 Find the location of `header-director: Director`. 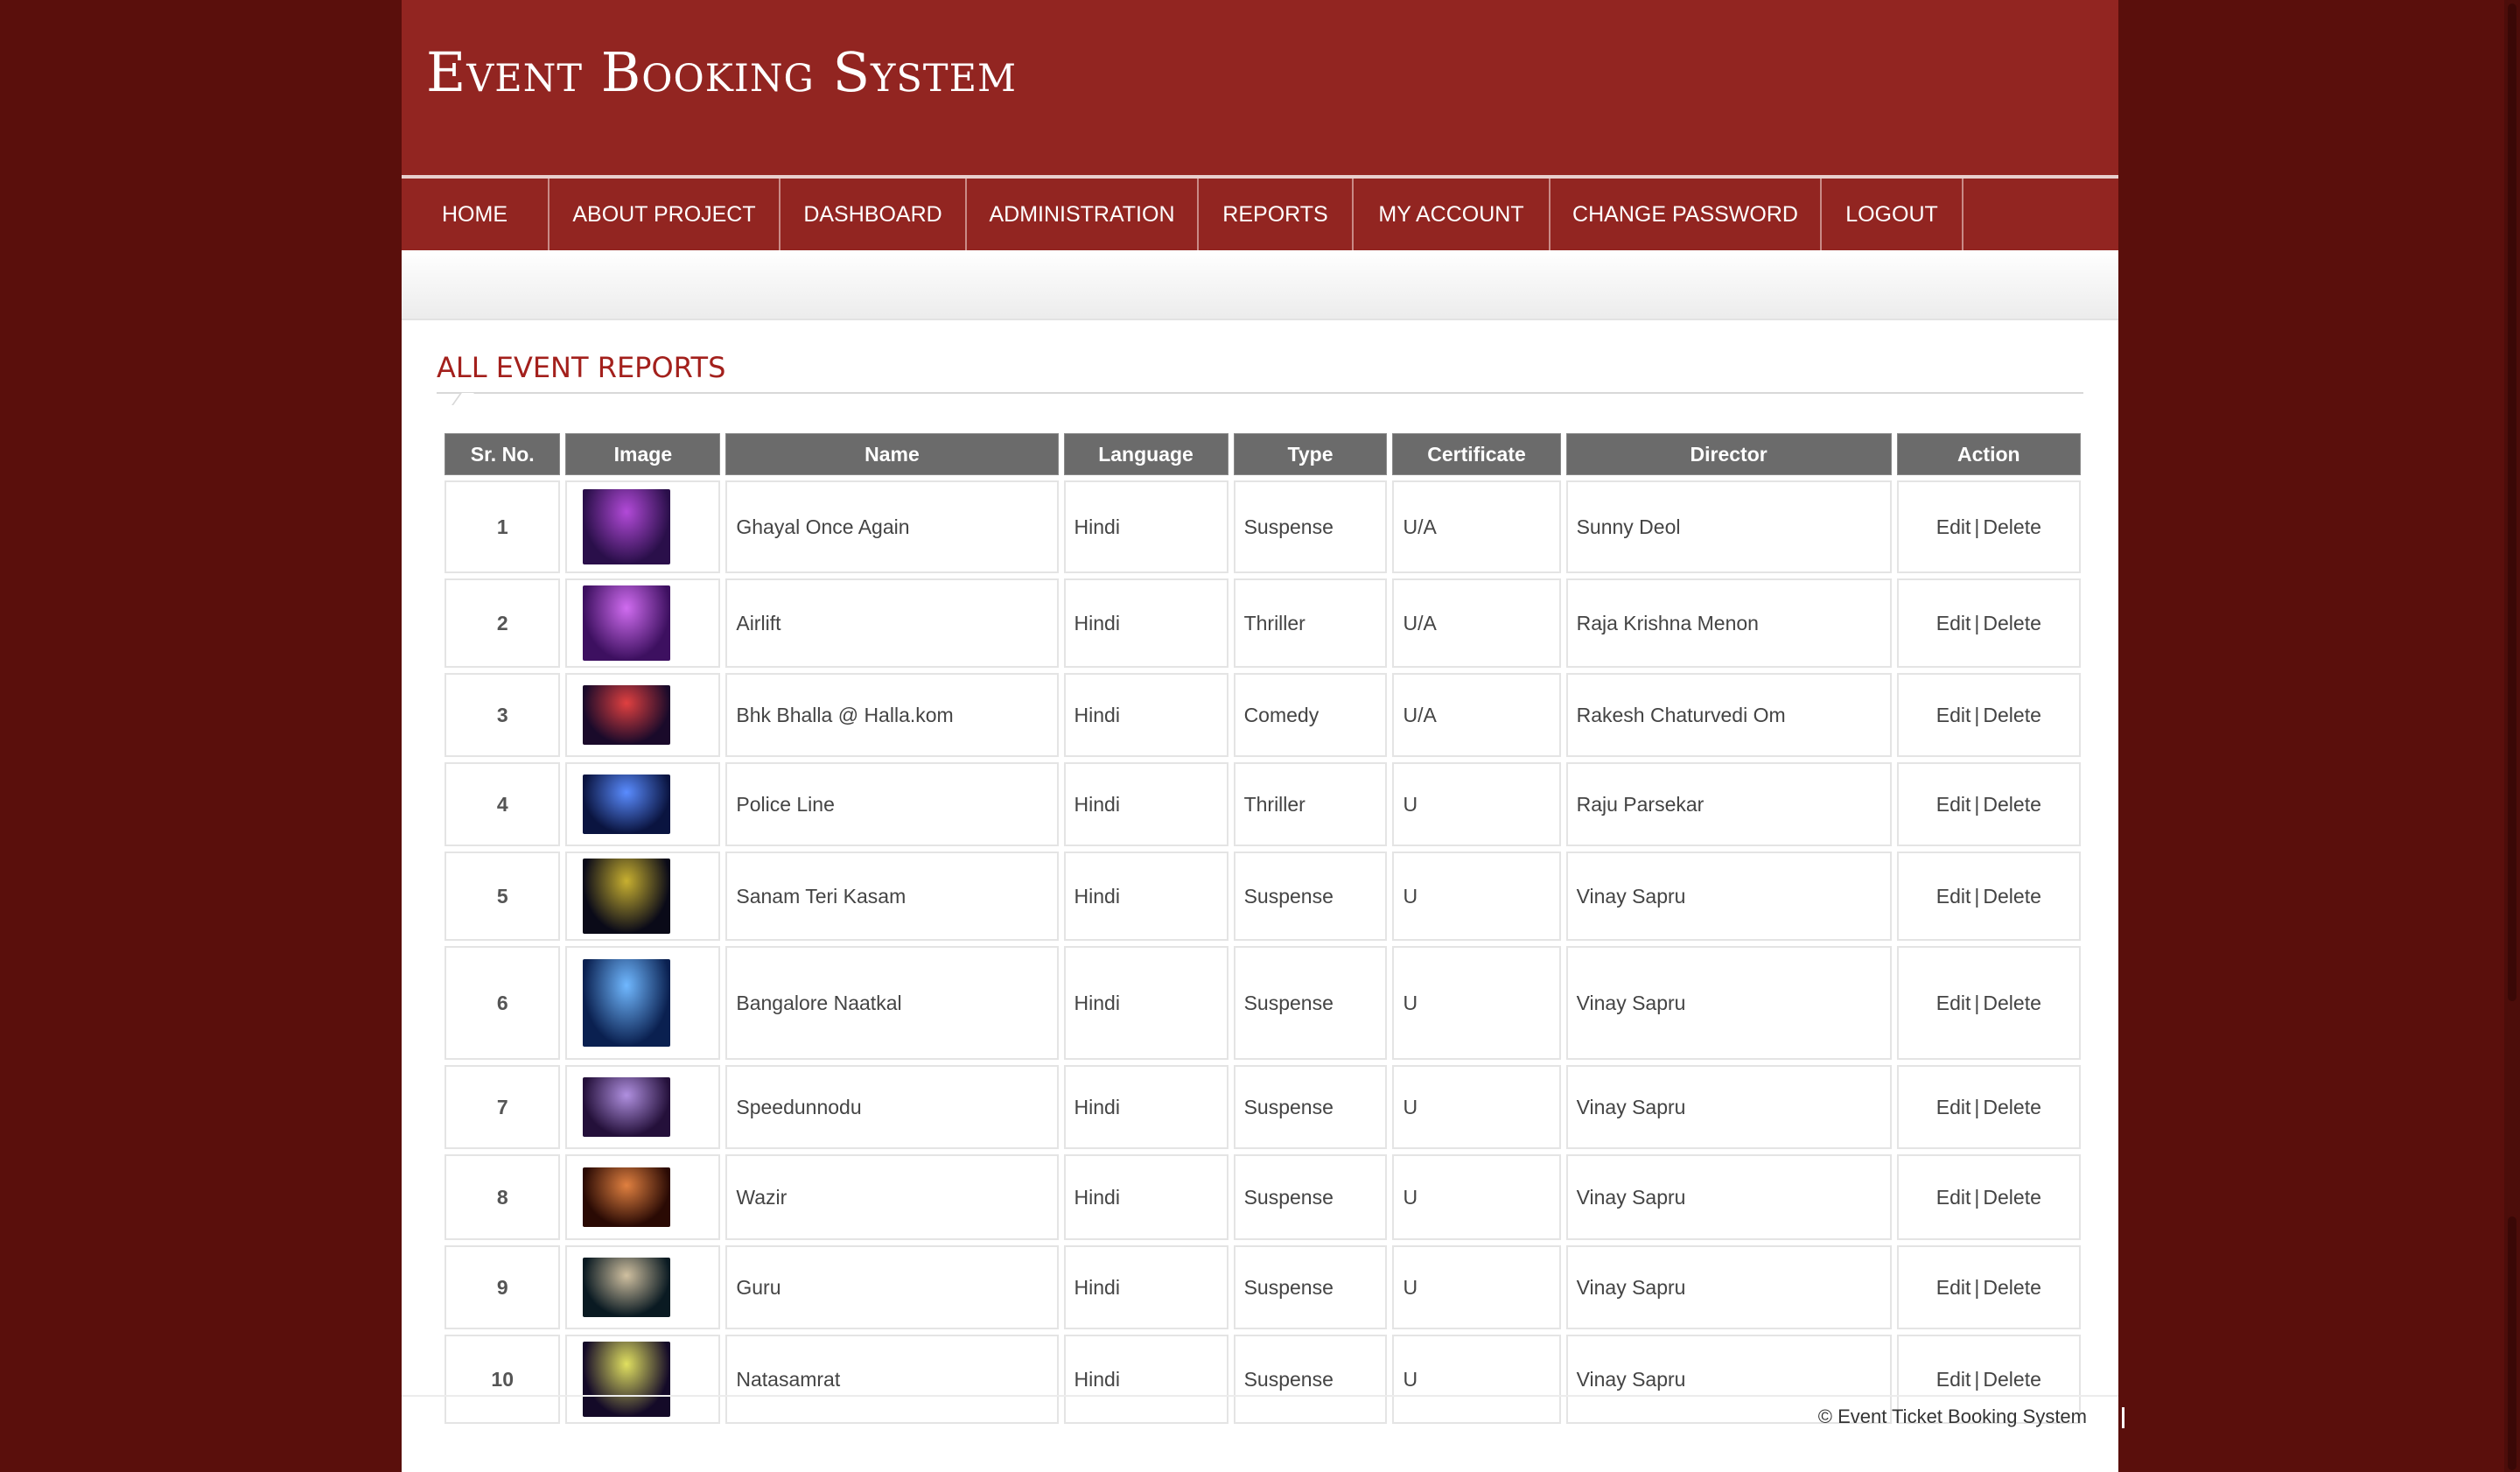

header-director: Director is located at coordinates (1728, 454).